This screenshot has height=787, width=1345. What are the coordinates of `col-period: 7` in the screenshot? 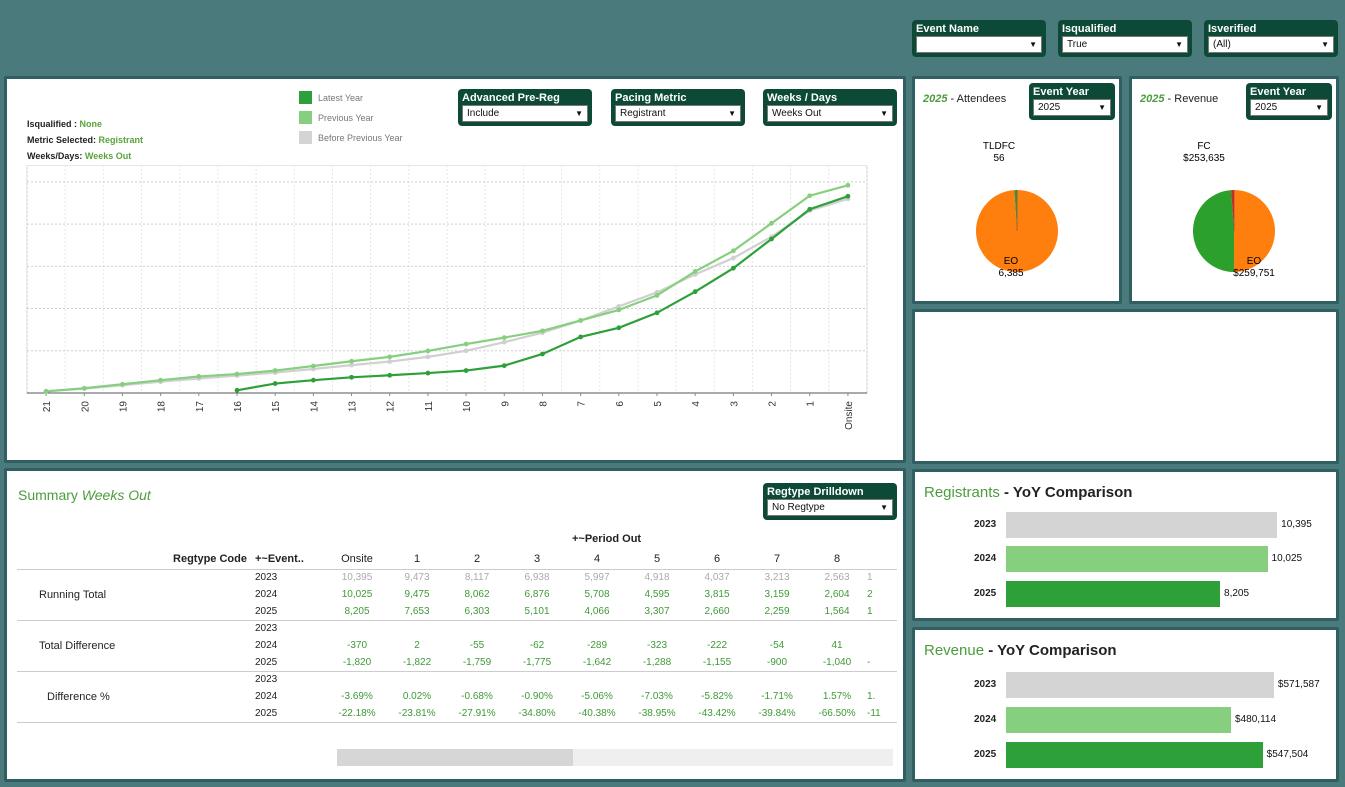 It's located at (777, 559).